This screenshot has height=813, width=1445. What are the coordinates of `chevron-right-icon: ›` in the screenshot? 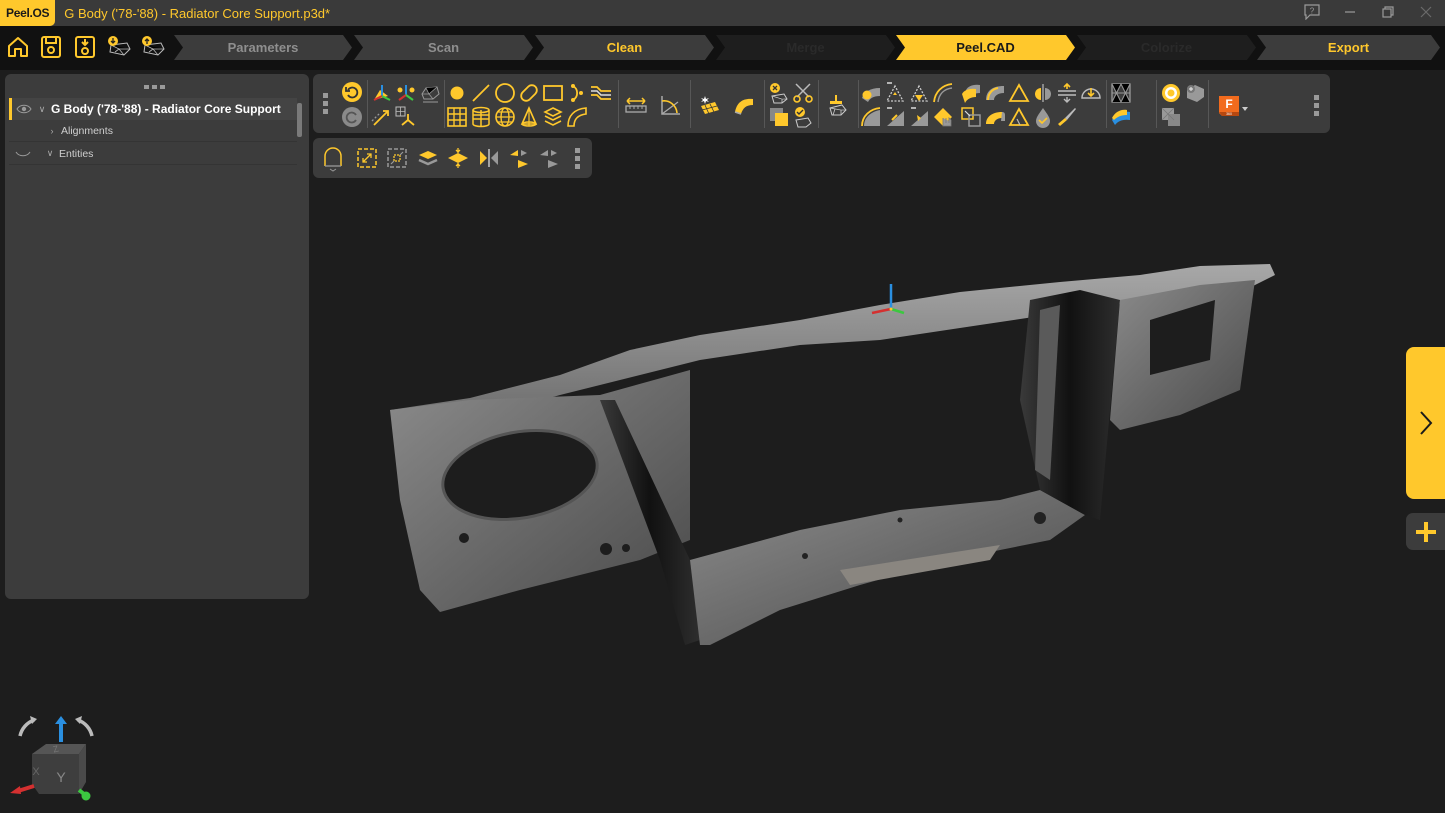 It's located at (52, 131).